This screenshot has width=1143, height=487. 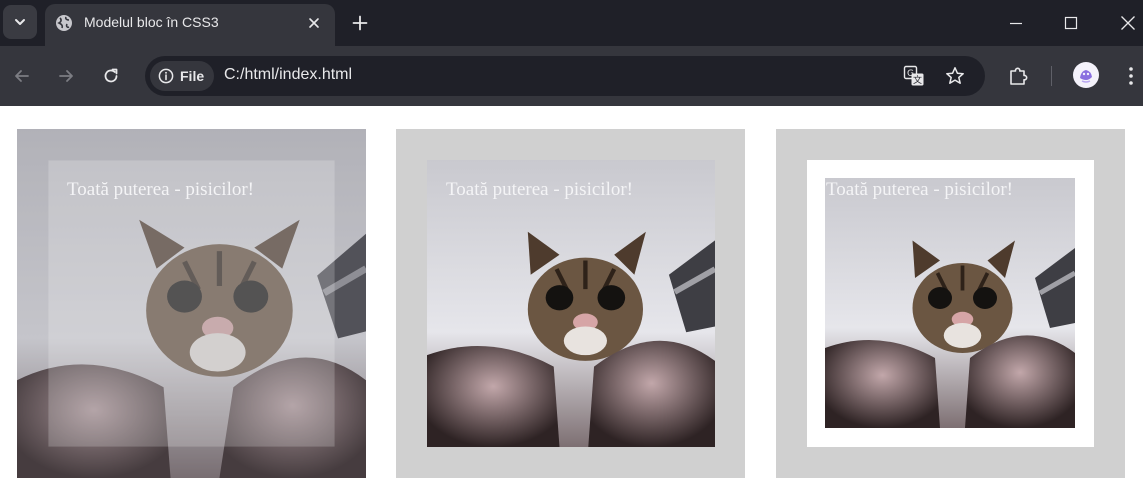 I want to click on tab-search-button, so click(x=20, y=22).